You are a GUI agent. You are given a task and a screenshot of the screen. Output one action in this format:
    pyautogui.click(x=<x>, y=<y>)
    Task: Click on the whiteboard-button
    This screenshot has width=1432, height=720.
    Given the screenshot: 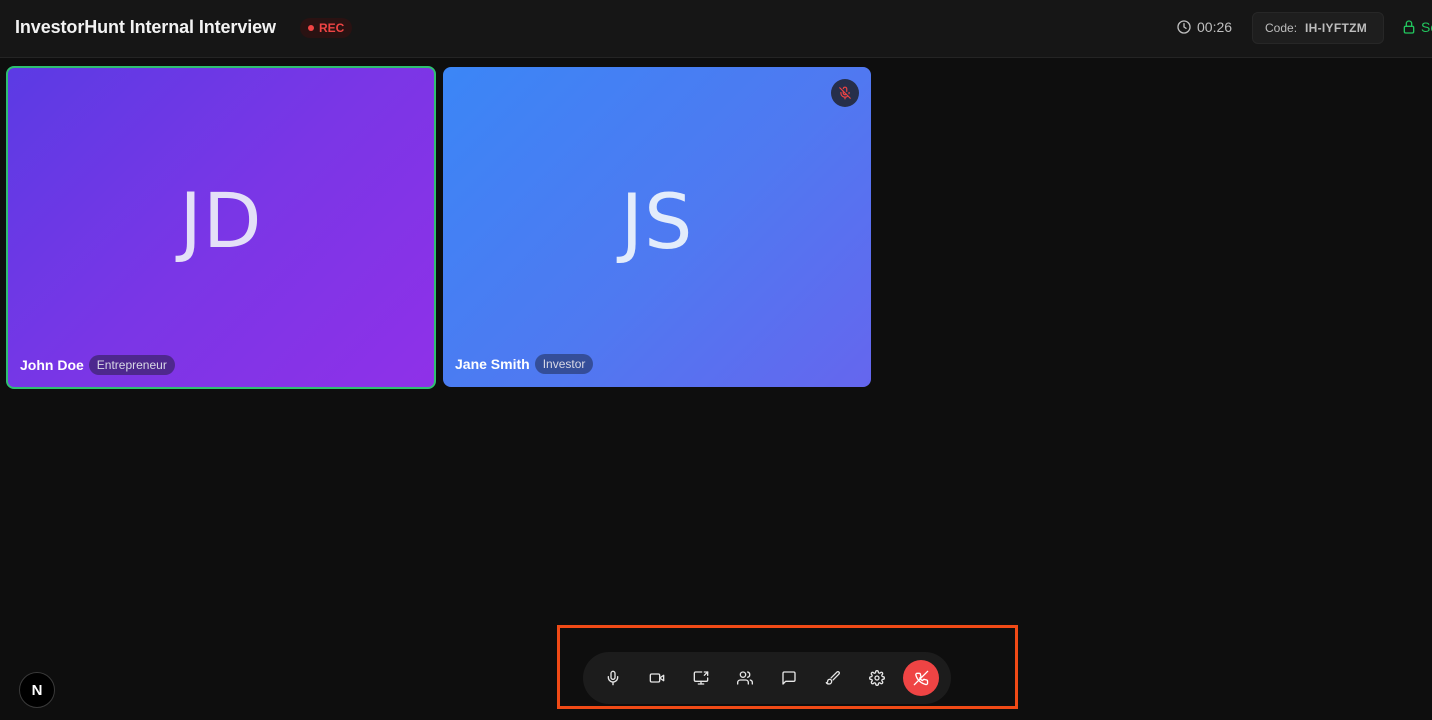 What is the action you would take?
    pyautogui.click(x=833, y=678)
    